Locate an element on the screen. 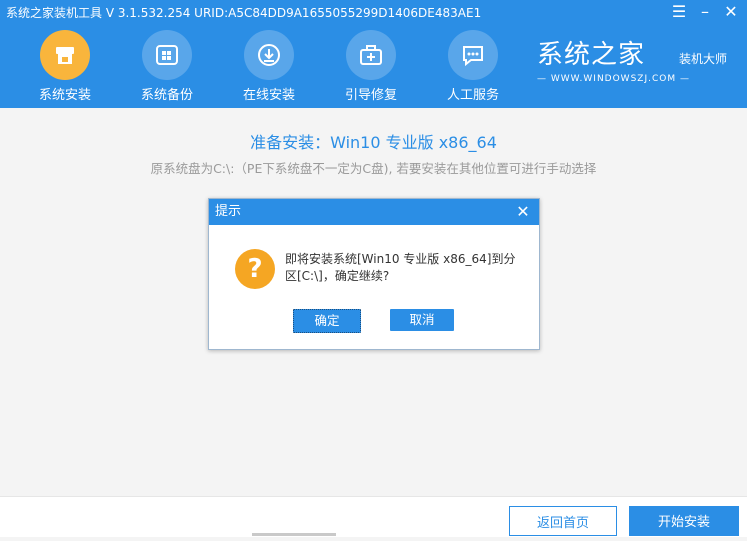 This screenshot has width=747, height=541. nav-item-system-backup: 系统备份 is located at coordinates (167, 66).